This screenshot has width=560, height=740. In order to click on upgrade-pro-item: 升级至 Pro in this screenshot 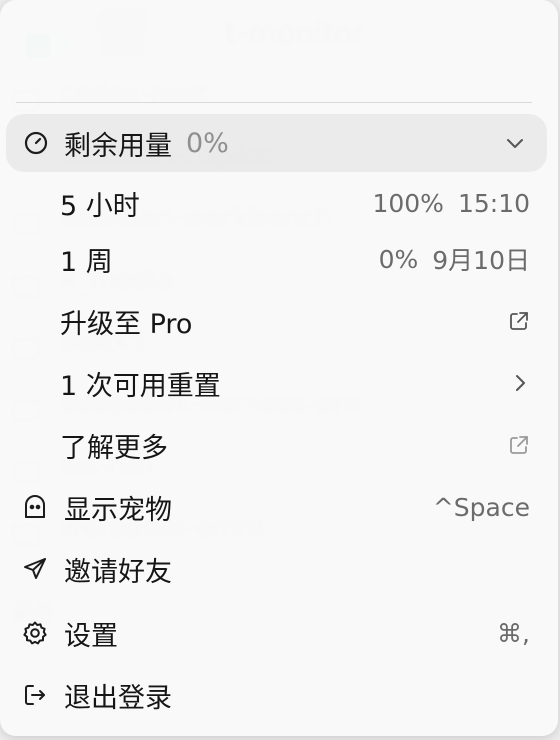, I will do `click(279, 321)`.